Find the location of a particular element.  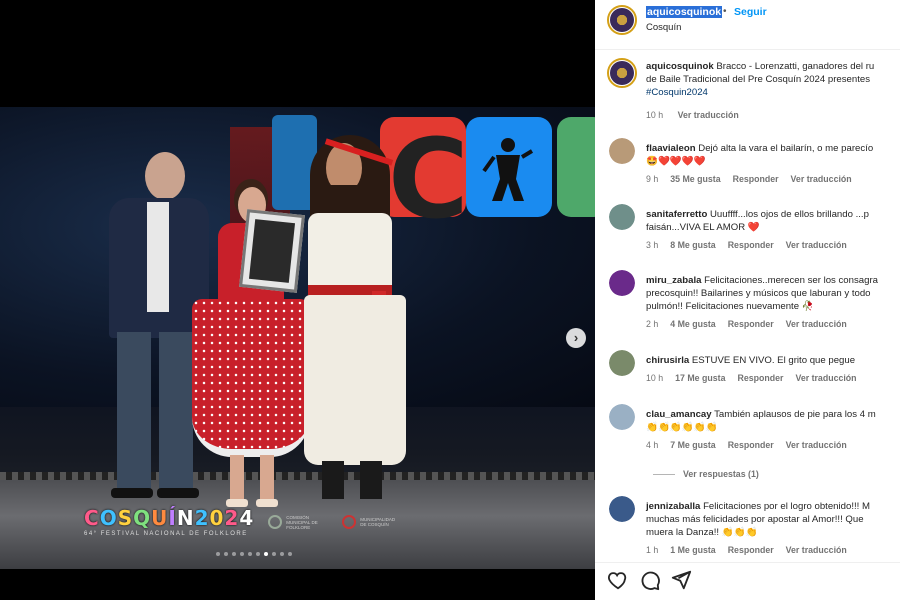

cosquin-logo-text: COSQUÍN2024 is located at coordinates (169, 518).